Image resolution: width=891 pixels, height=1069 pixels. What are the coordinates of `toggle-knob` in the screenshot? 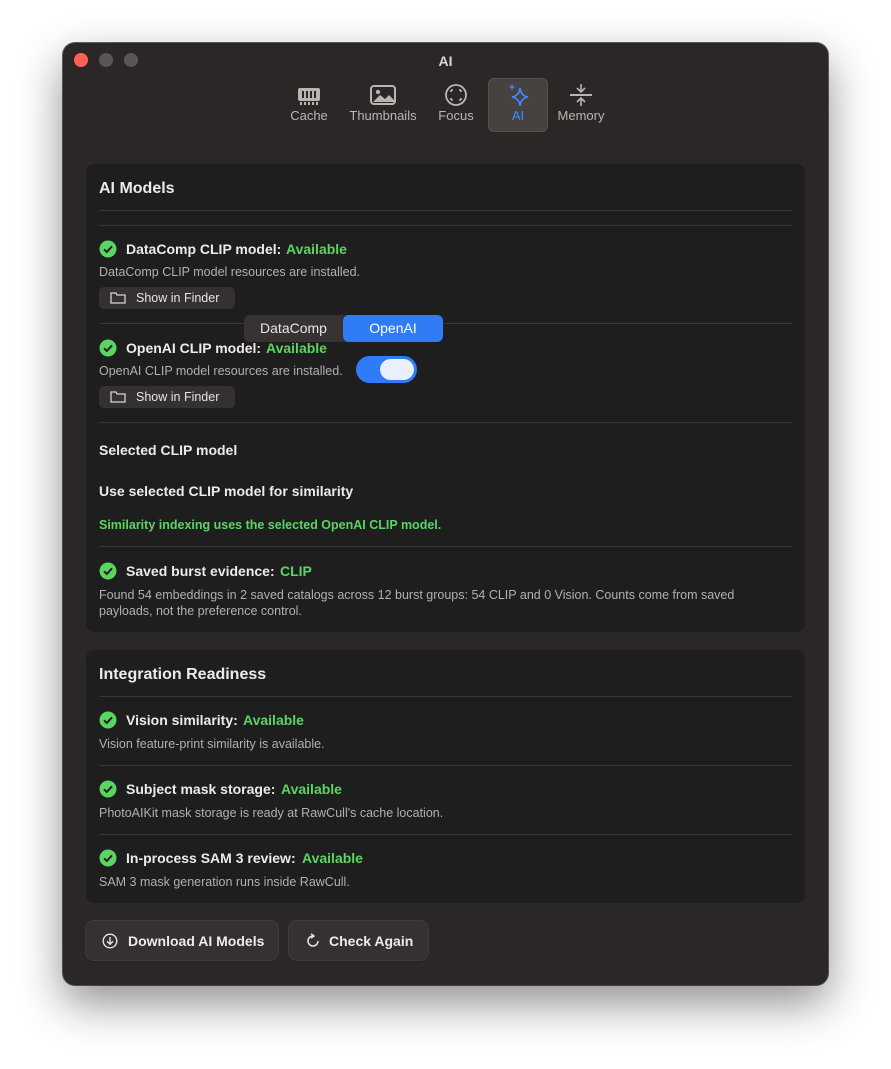 It's located at (397, 369).